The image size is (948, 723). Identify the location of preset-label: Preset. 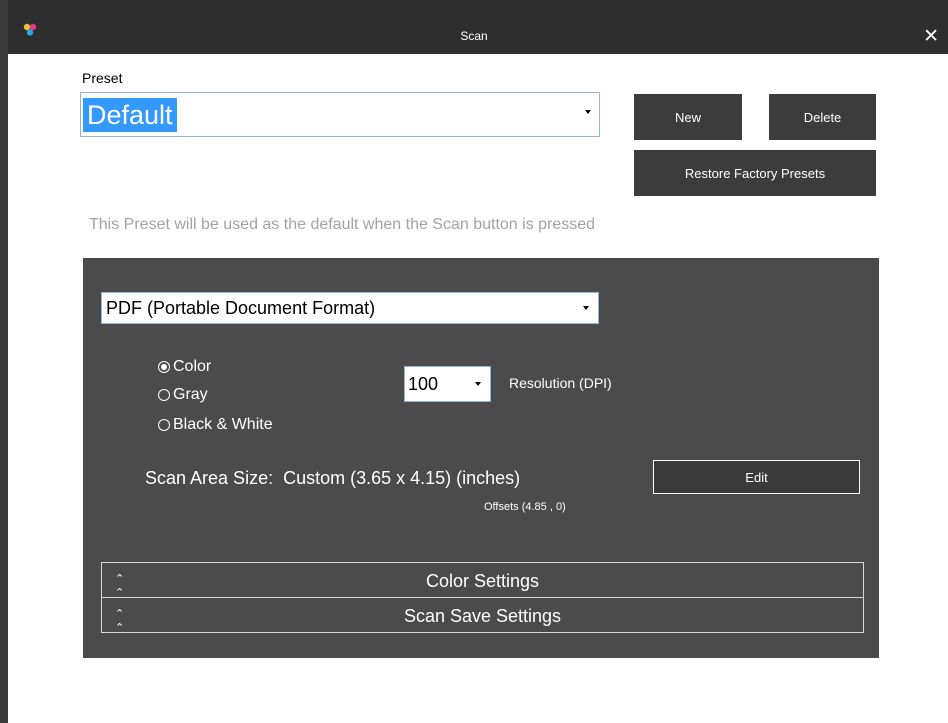
(102, 78).